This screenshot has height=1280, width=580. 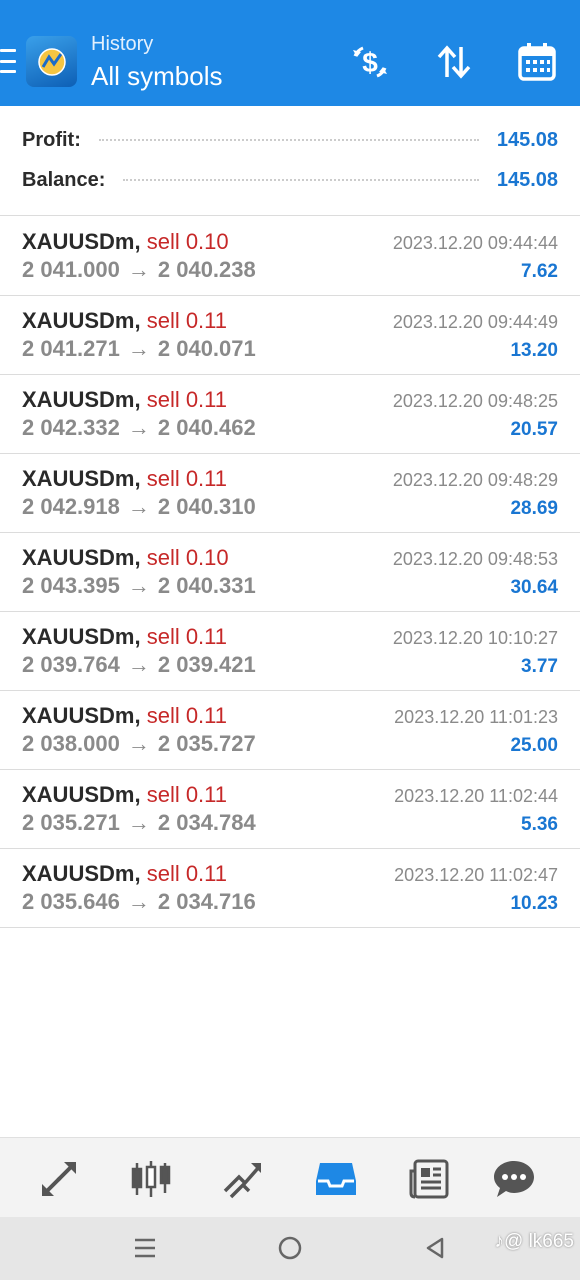 What do you see at coordinates (64, 179) in the screenshot?
I see `balance-label: Balance:` at bounding box center [64, 179].